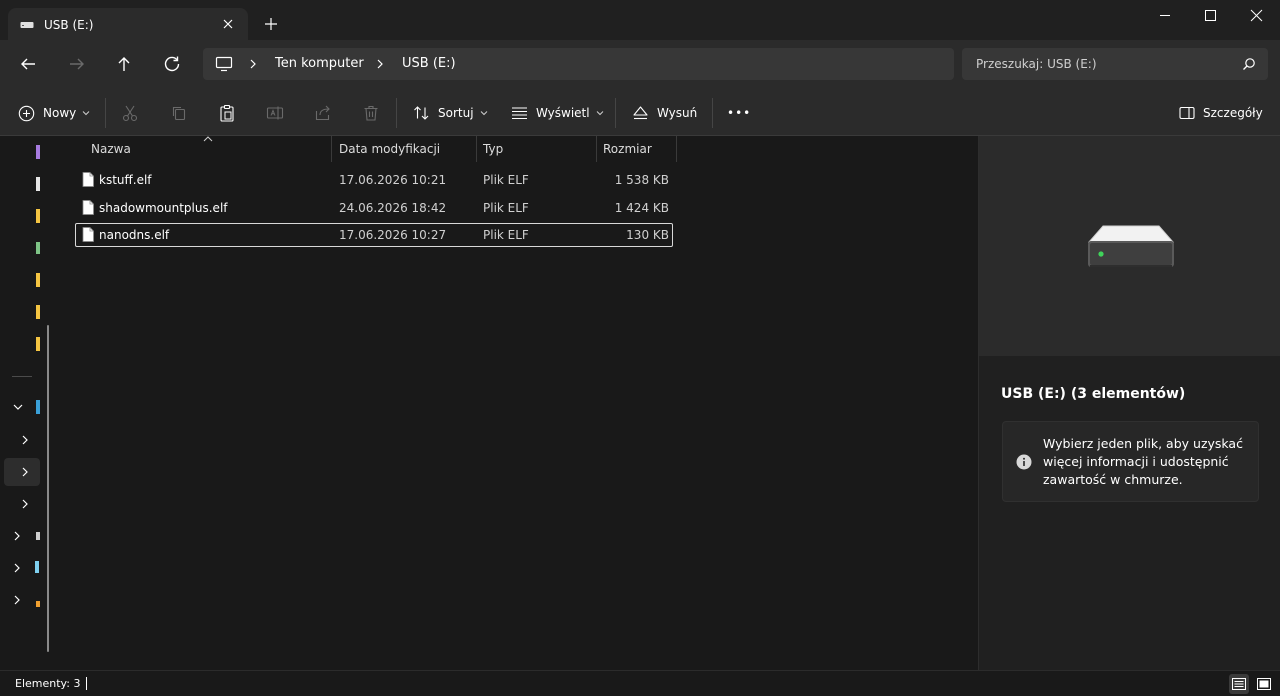 This screenshot has height=696, width=1280. I want to click on column-header-size: Rozmiar, so click(635, 149).